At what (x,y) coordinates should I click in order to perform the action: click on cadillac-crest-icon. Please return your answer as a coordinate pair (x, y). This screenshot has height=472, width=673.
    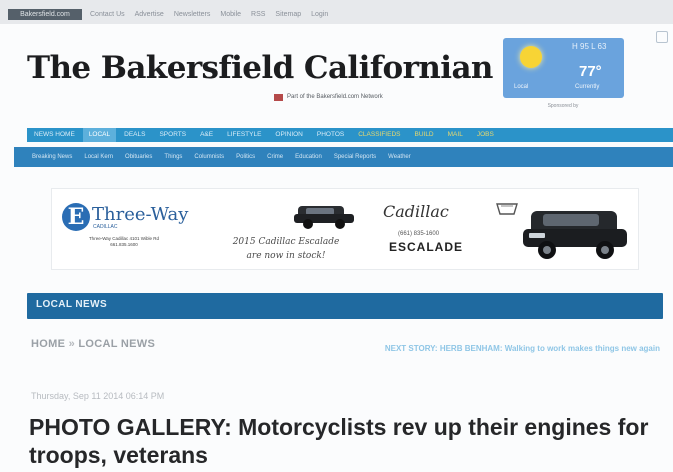
    Looking at the image, I should click on (507, 209).